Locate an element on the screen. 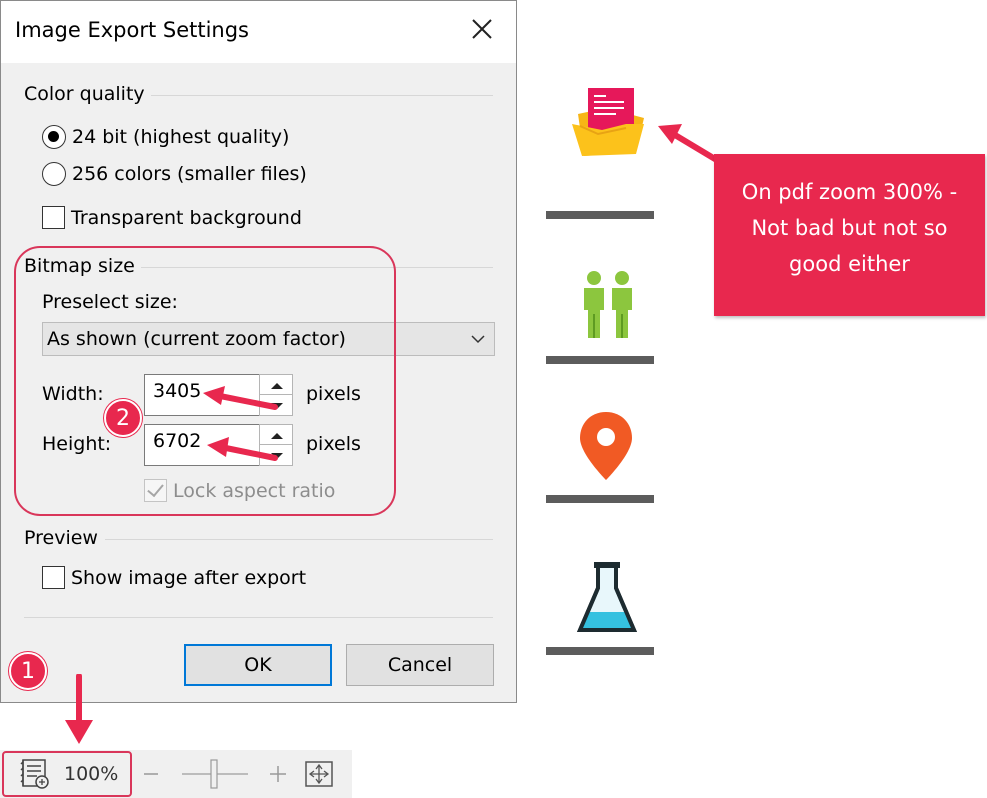 The width and height of the screenshot is (987, 798). radio-button-selected is located at coordinates (54, 137).